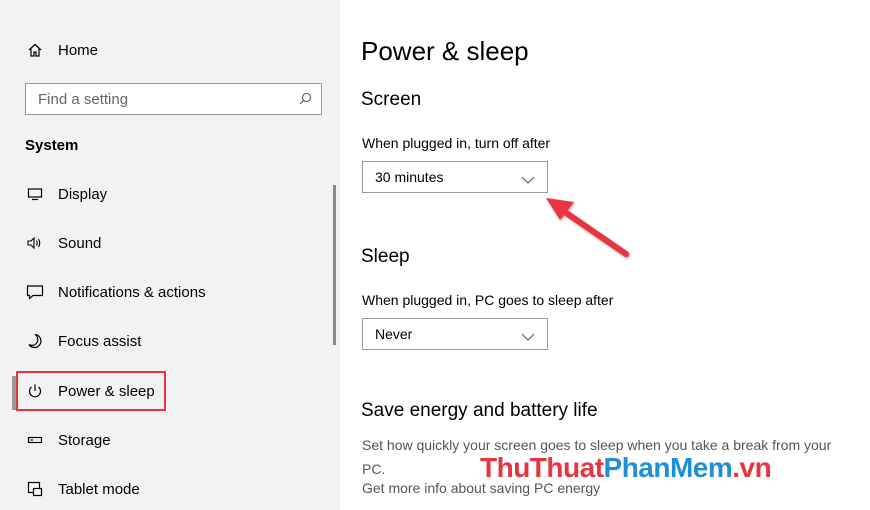 The image size is (870, 510). Describe the element at coordinates (100, 341) in the screenshot. I see `sidebar-item-label: Focus assist` at that location.